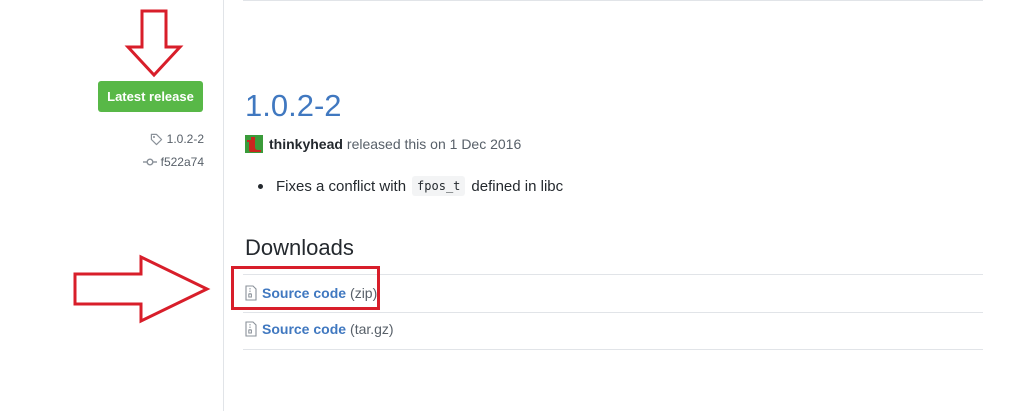  Describe the element at coordinates (439, 186) in the screenshot. I see `inline-code: fpos_t` at that location.